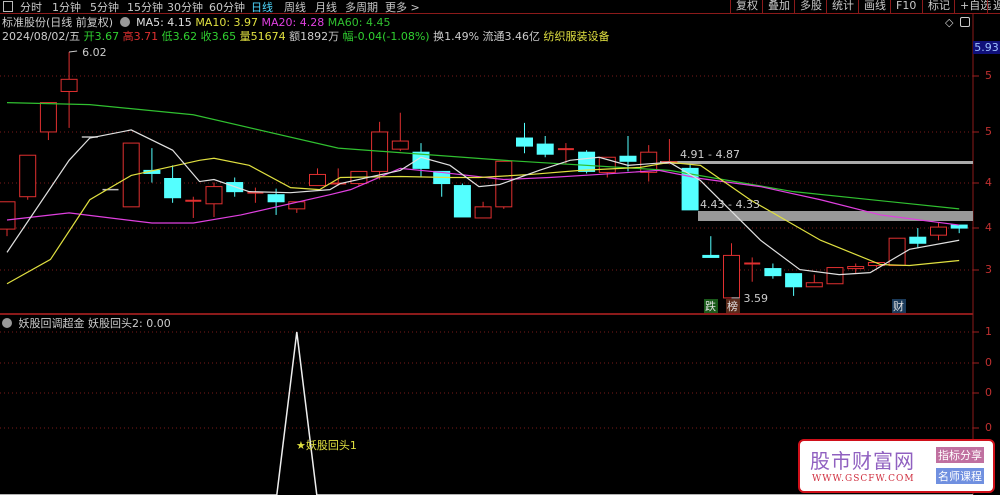 Image resolution: width=1000 pixels, height=495 pixels. What do you see at coordinates (730, 204) in the screenshot?
I see `band2-label: 4.43 - 4.33` at bounding box center [730, 204].